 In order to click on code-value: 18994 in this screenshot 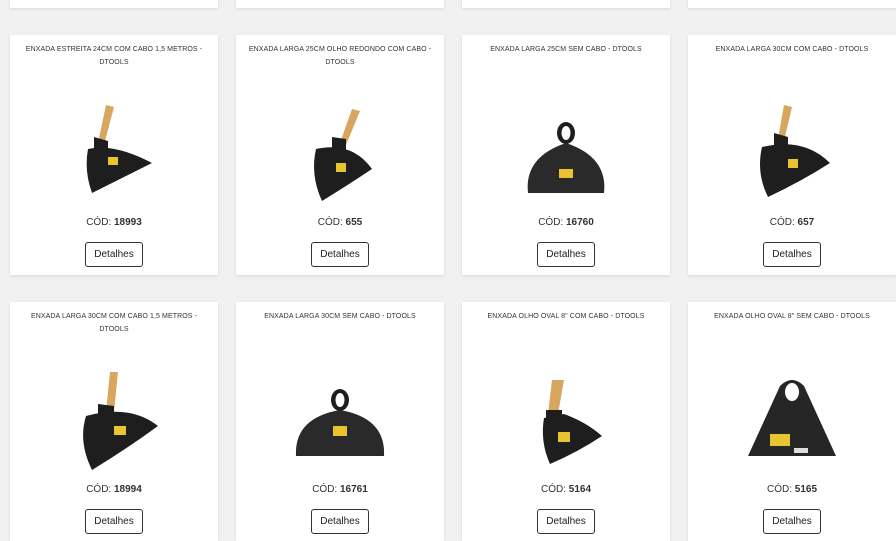, I will do `click(127, 489)`.